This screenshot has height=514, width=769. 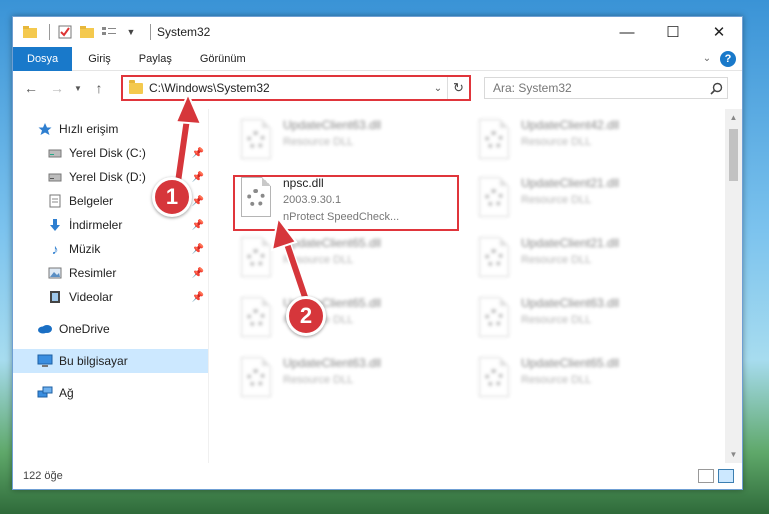 What do you see at coordinates (172, 197) in the screenshot?
I see `step-1-marker: 1` at bounding box center [172, 197].